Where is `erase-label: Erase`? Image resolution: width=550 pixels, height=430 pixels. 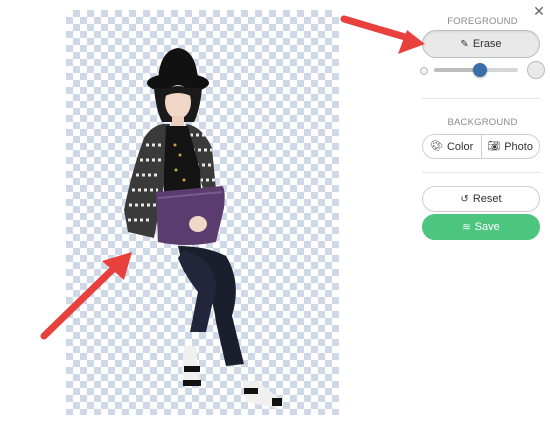
erase-label: Erase is located at coordinates (487, 44).